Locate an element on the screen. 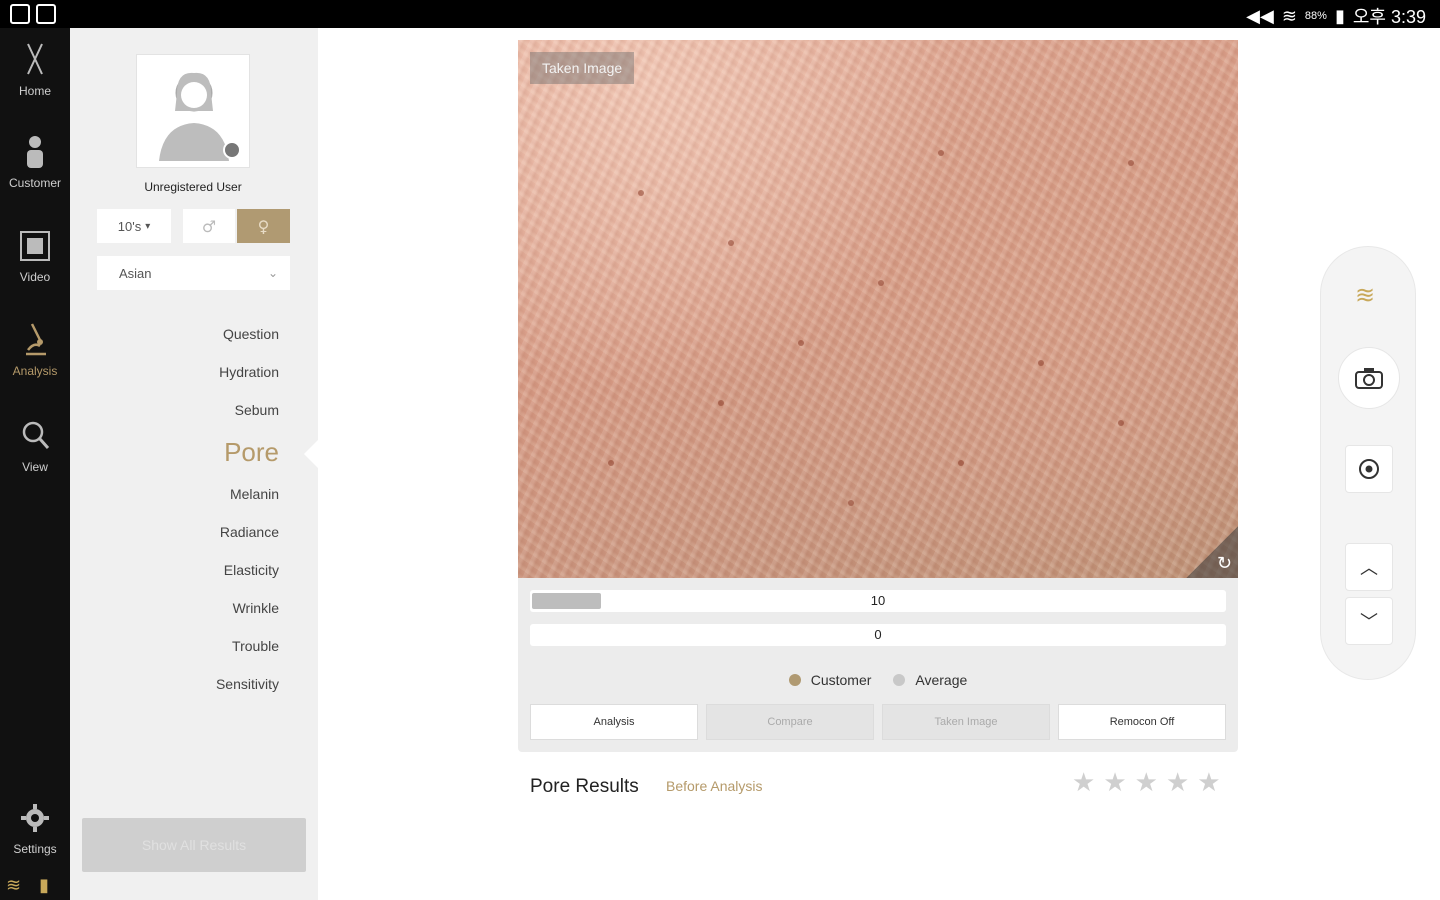 This screenshot has height=900, width=1440. legend: Customer Average is located at coordinates (878, 680).